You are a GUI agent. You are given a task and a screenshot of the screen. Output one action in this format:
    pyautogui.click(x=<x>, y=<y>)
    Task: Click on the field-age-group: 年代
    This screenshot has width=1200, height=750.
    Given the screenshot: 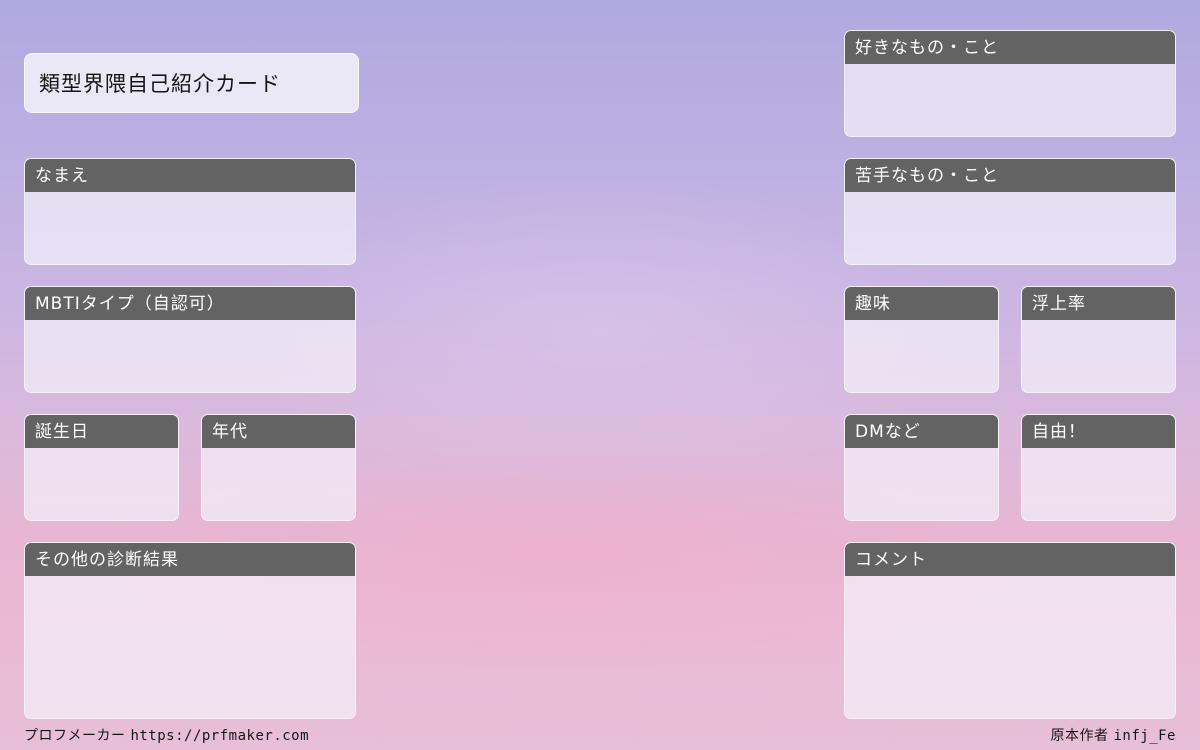 What is the action you would take?
    pyautogui.click(x=278, y=467)
    